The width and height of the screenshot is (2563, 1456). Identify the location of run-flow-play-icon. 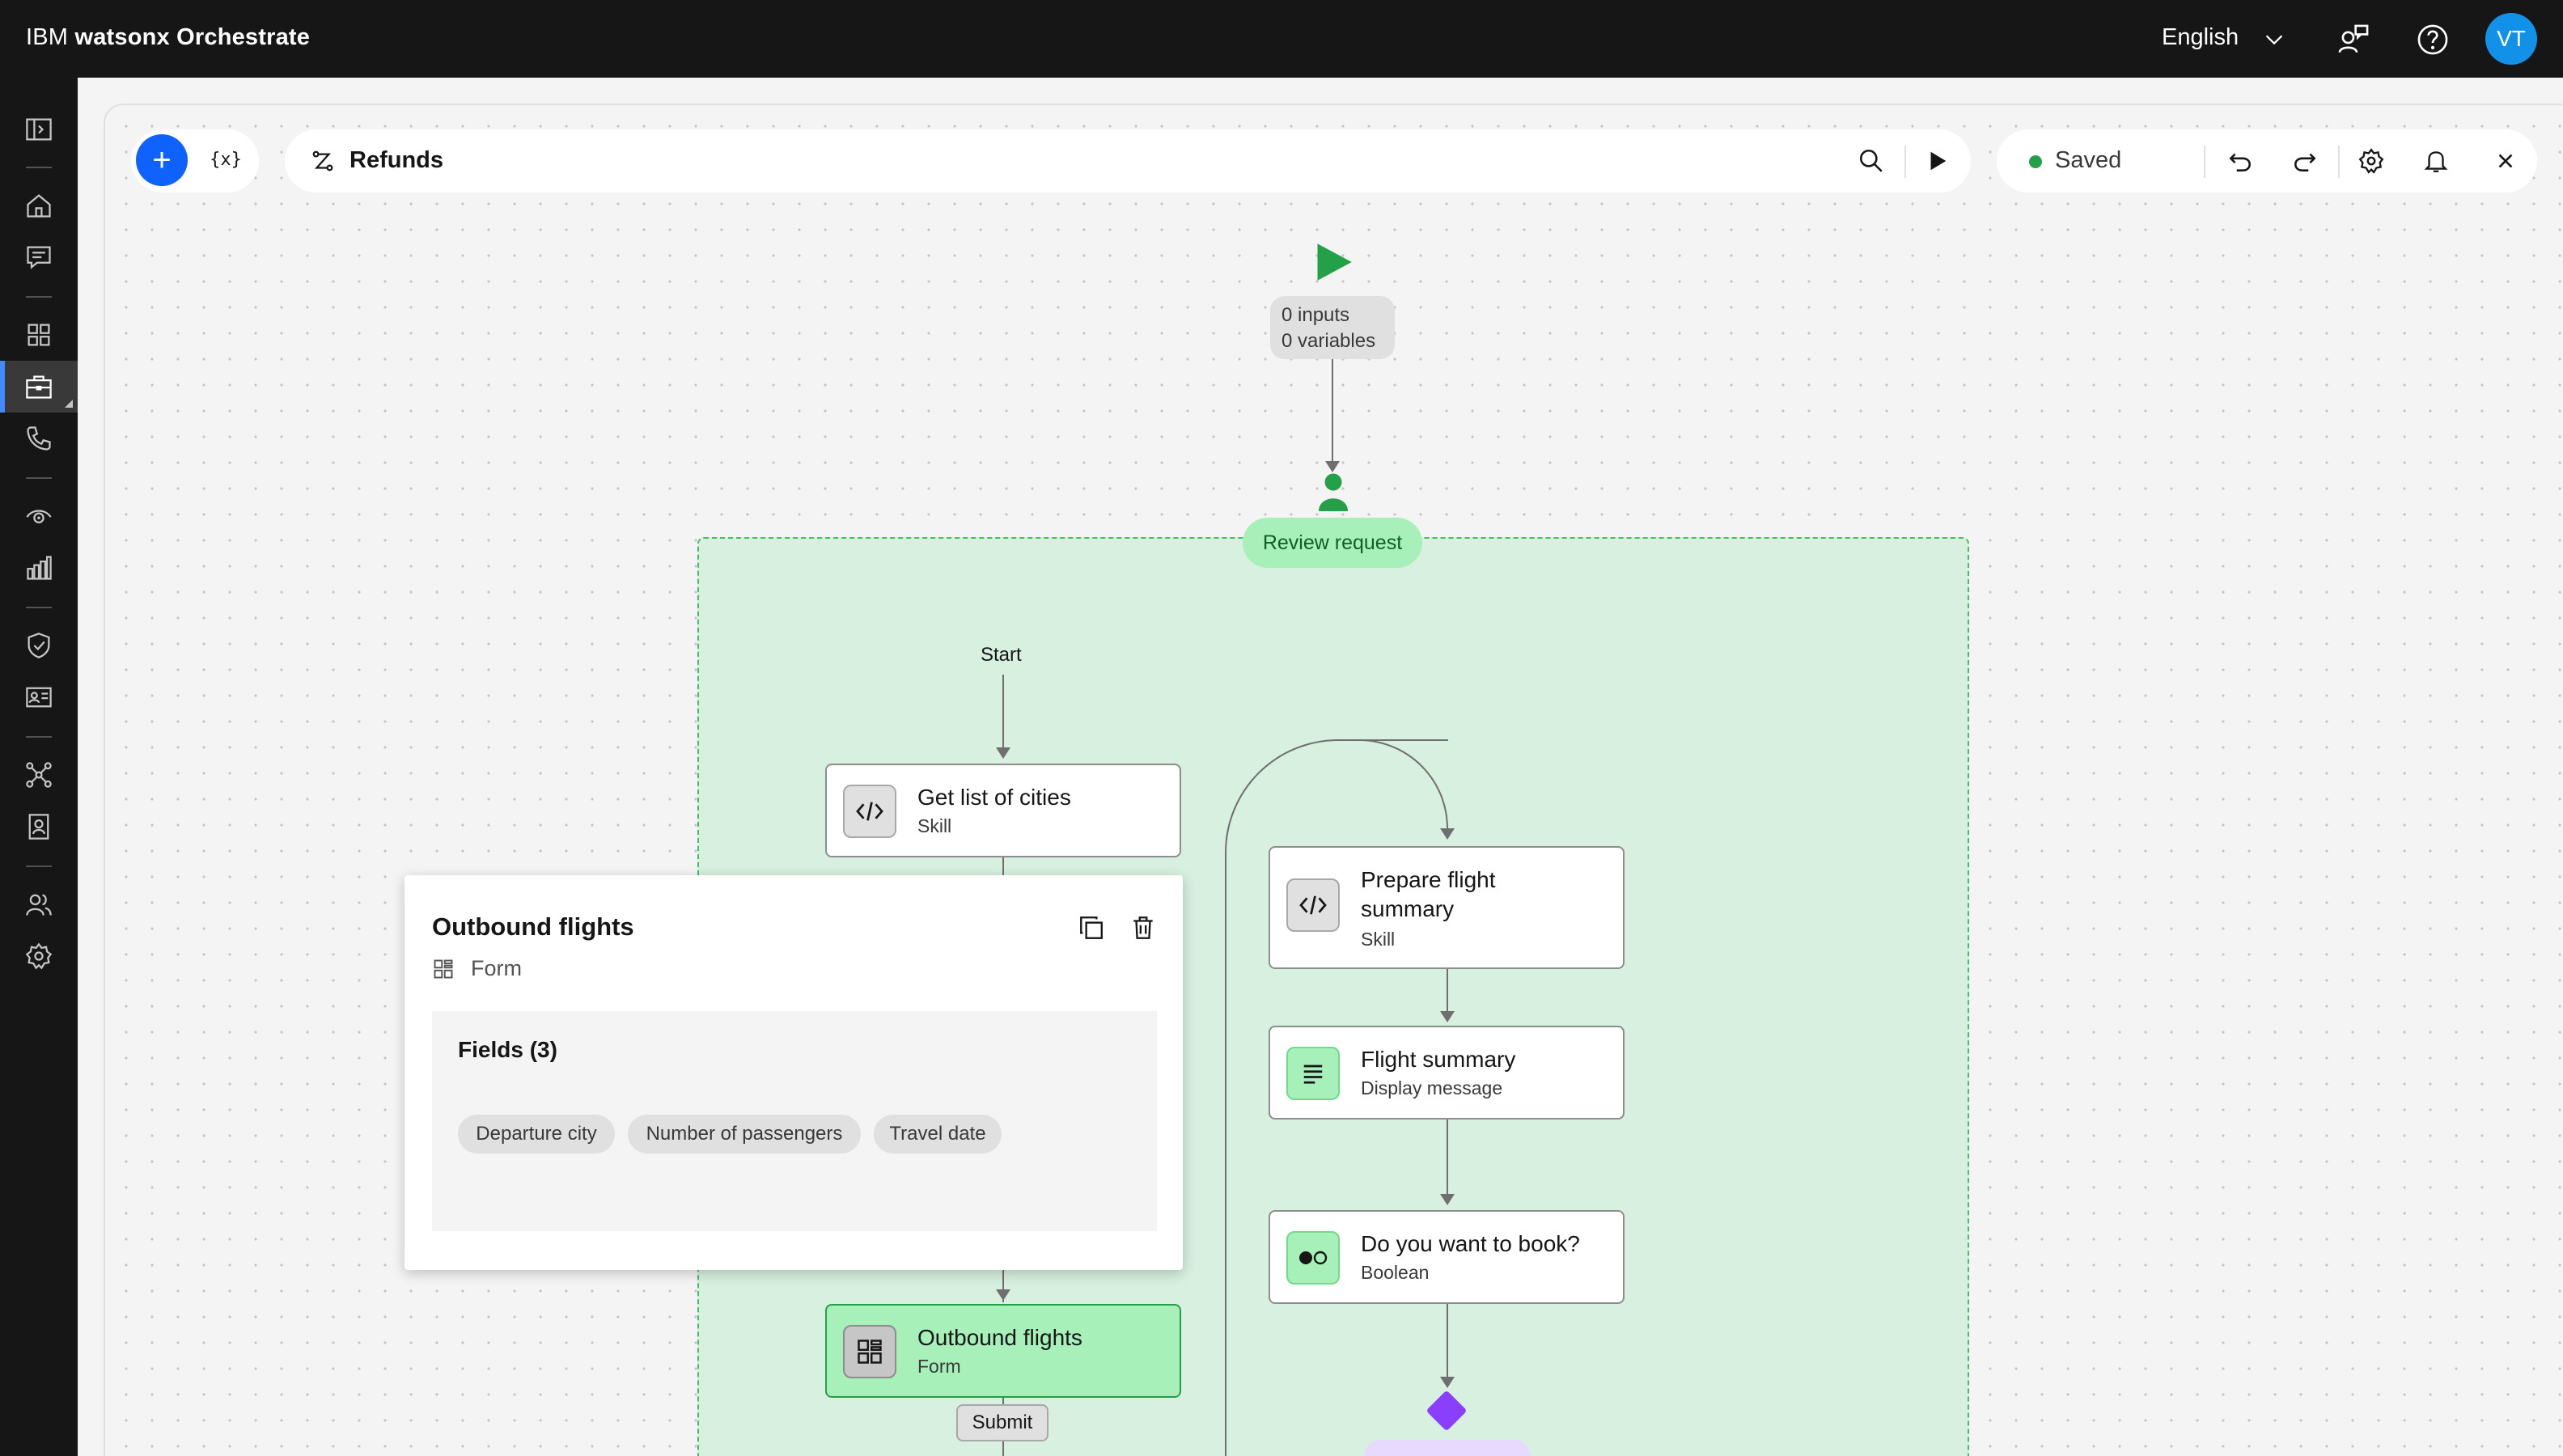
(1938, 161).